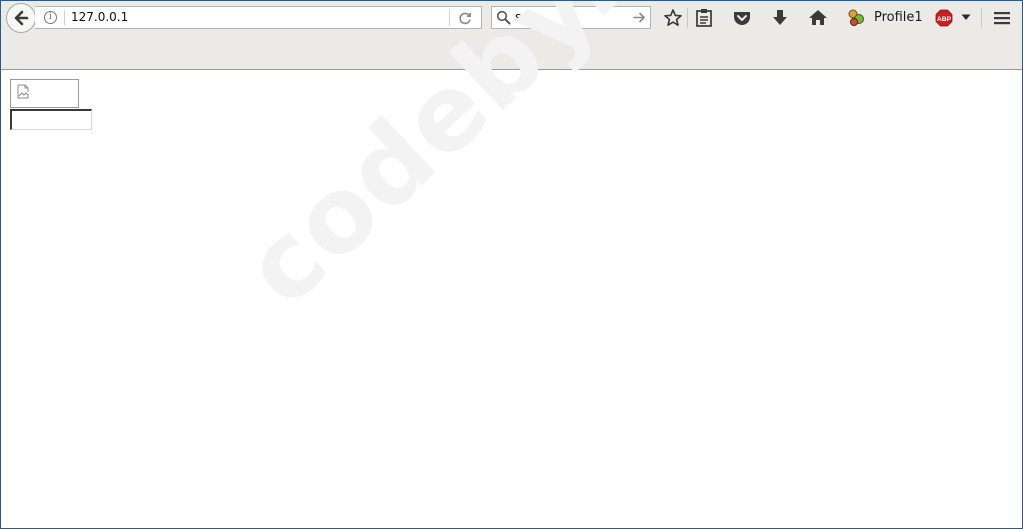 This screenshot has height=529, width=1023. What do you see at coordinates (856, 18) in the screenshot?
I see `profile-switcher-icon` at bounding box center [856, 18].